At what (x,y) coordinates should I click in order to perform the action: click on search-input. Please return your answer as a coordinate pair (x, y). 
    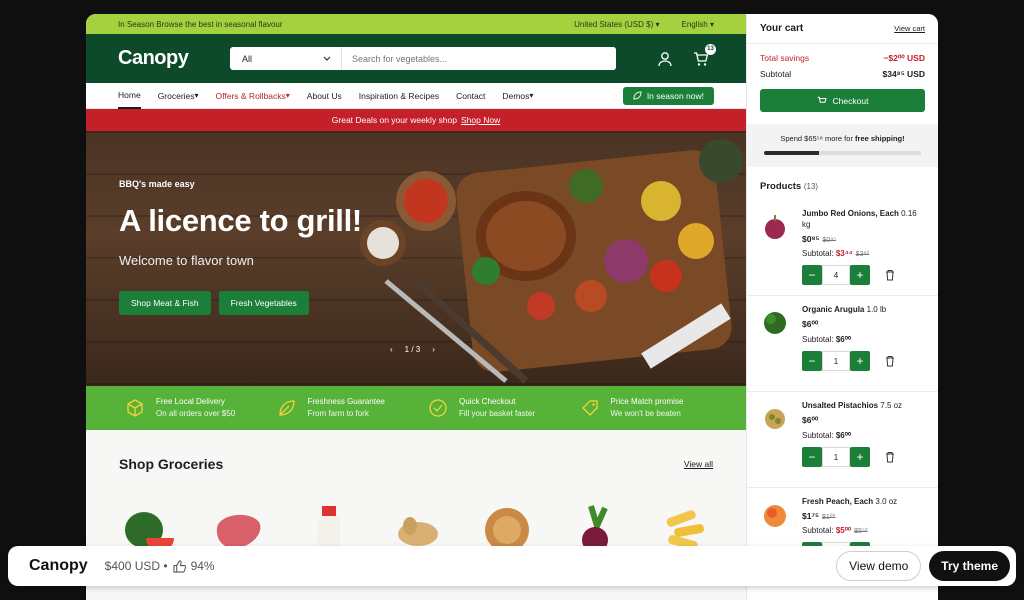
    Looking at the image, I should click on (479, 58).